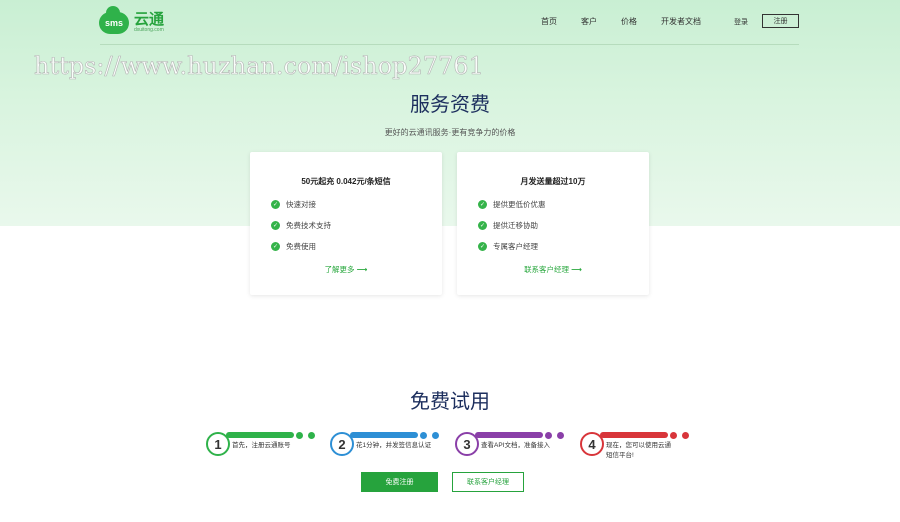  I want to click on step-text: 现在，您可以使用云通 短信平台!, so click(638, 450).